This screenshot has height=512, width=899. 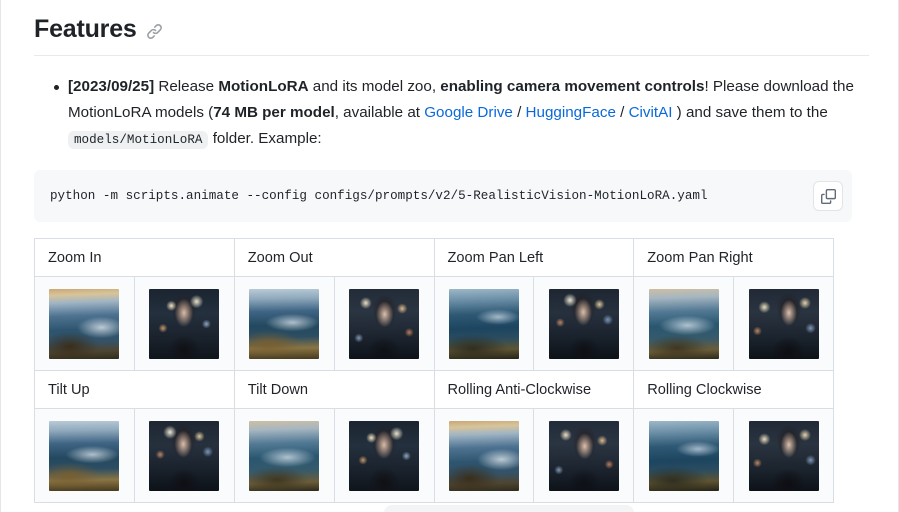 I want to click on table-header-cell: Zoom In, so click(x=134, y=258).